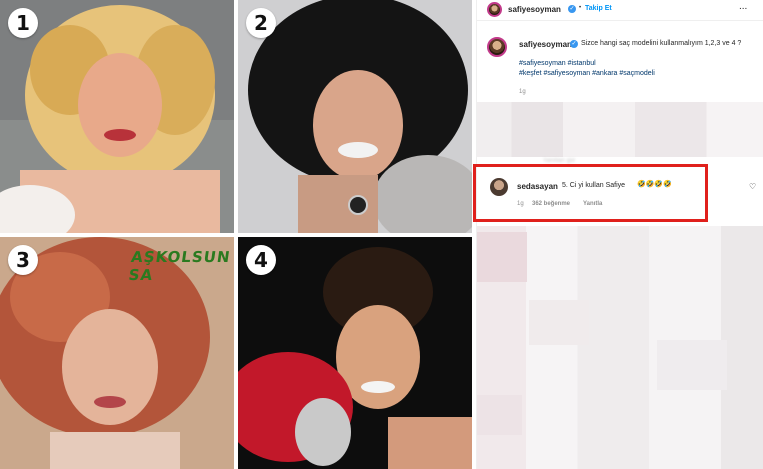  Describe the element at coordinates (598, 8) in the screenshot. I see `follow-button: Takip Et` at that location.